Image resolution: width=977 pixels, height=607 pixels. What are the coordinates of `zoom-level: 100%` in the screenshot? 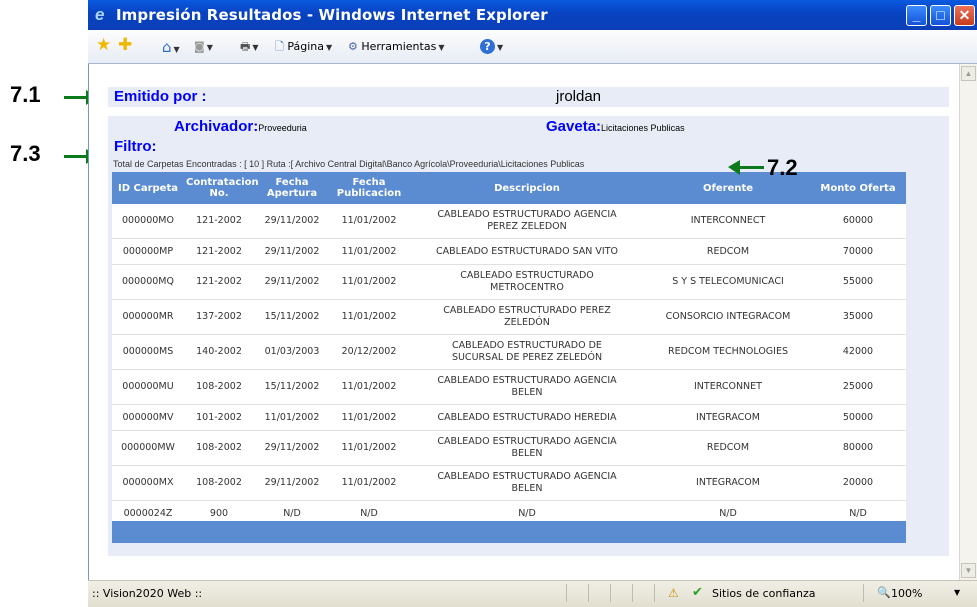 It's located at (906, 593).